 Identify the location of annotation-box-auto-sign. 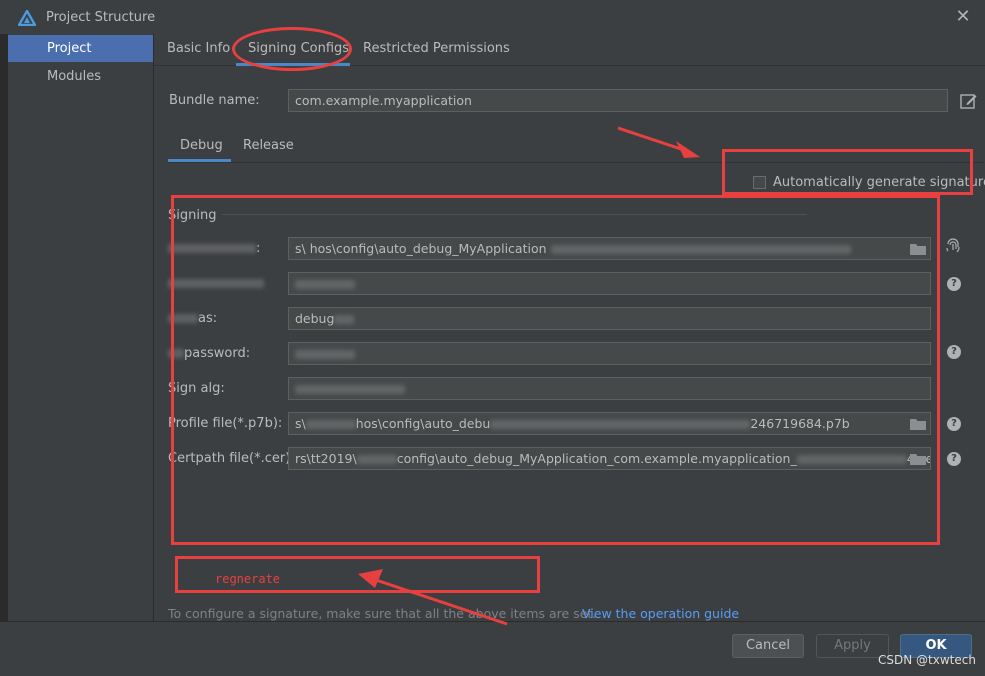
(847, 172).